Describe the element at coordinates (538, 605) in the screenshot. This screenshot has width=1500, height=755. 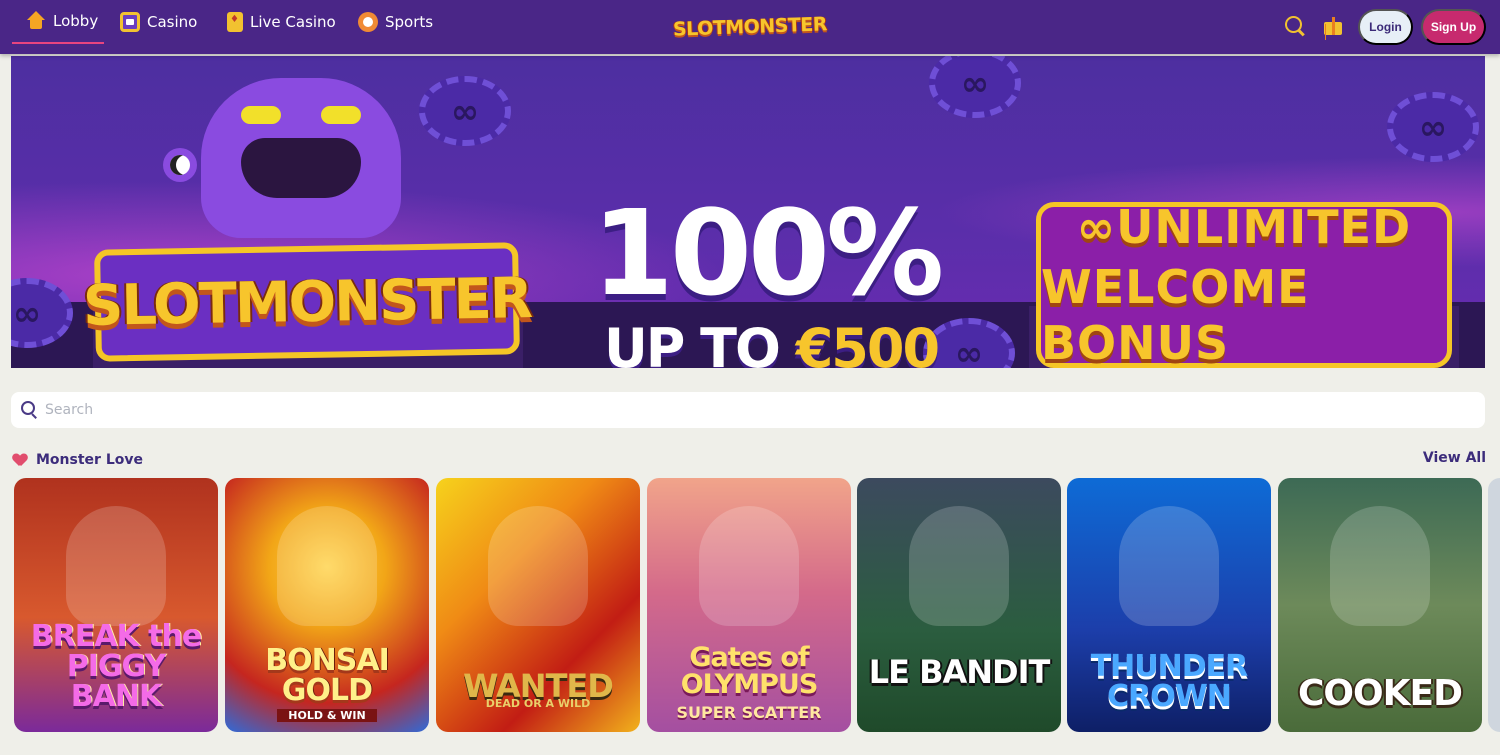
I see `game-tile: WANTED DEAD OR A WILD` at that location.